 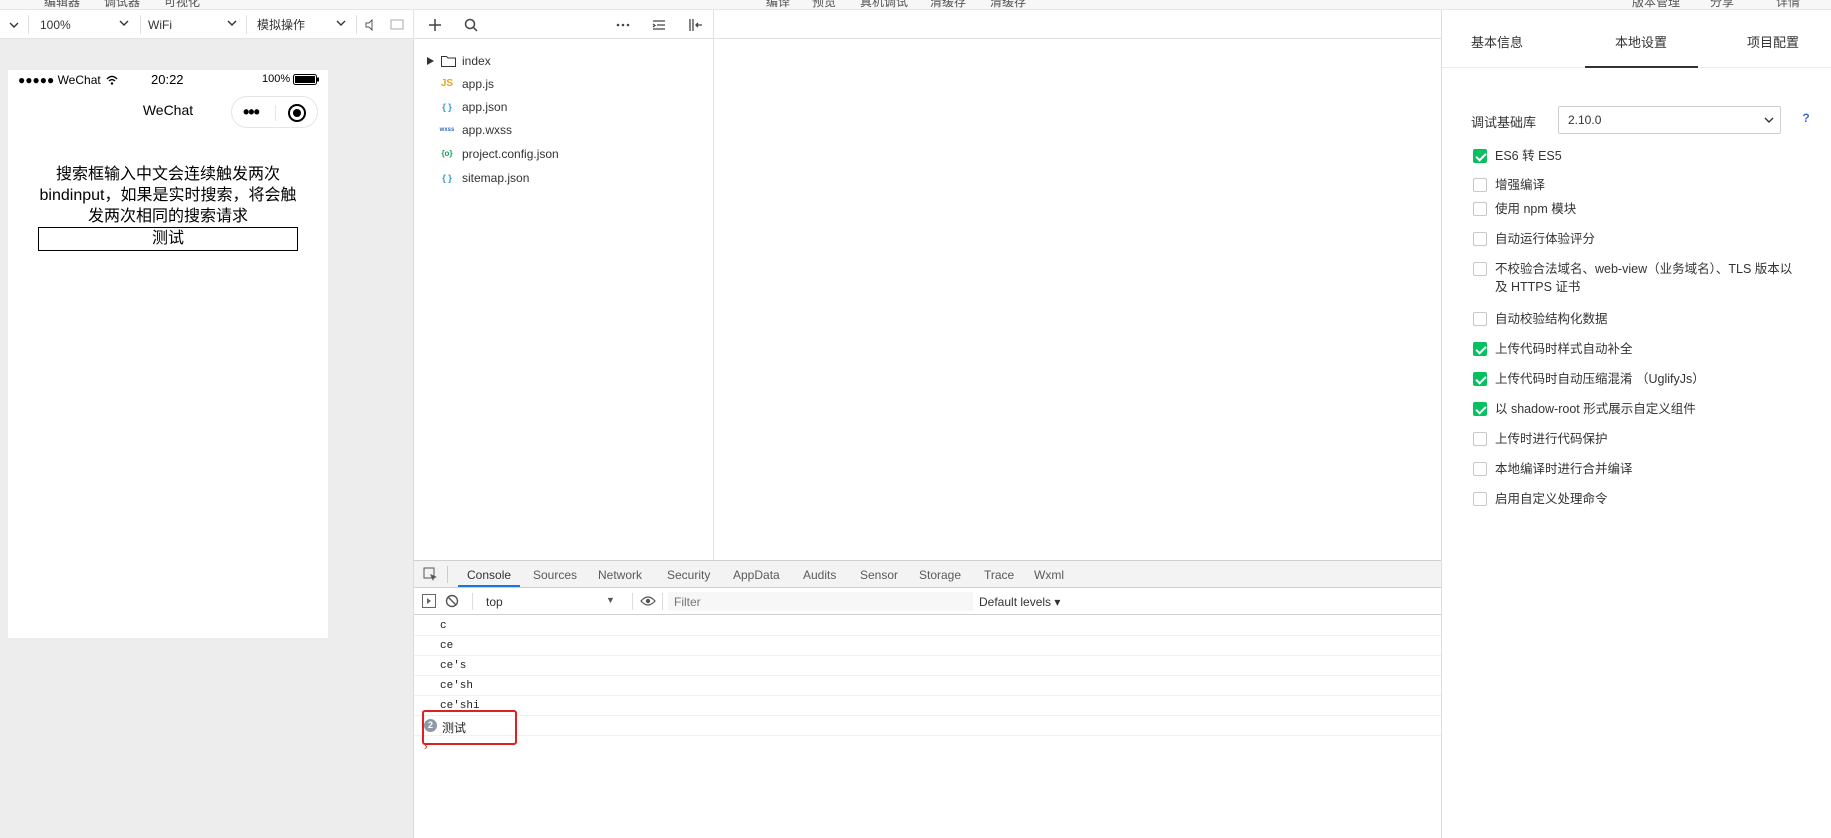 What do you see at coordinates (274, 112) in the screenshot?
I see `capsule-menu: •••` at bounding box center [274, 112].